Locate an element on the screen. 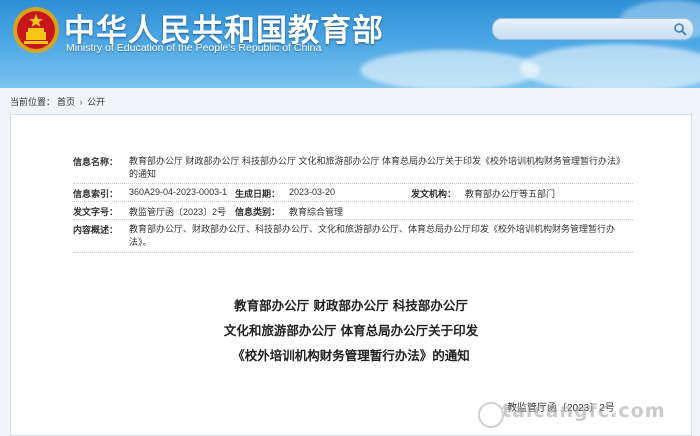 The height and width of the screenshot is (436, 700). doc-code-value: 教监管厅函〔2023〕2号 is located at coordinates (178, 212).